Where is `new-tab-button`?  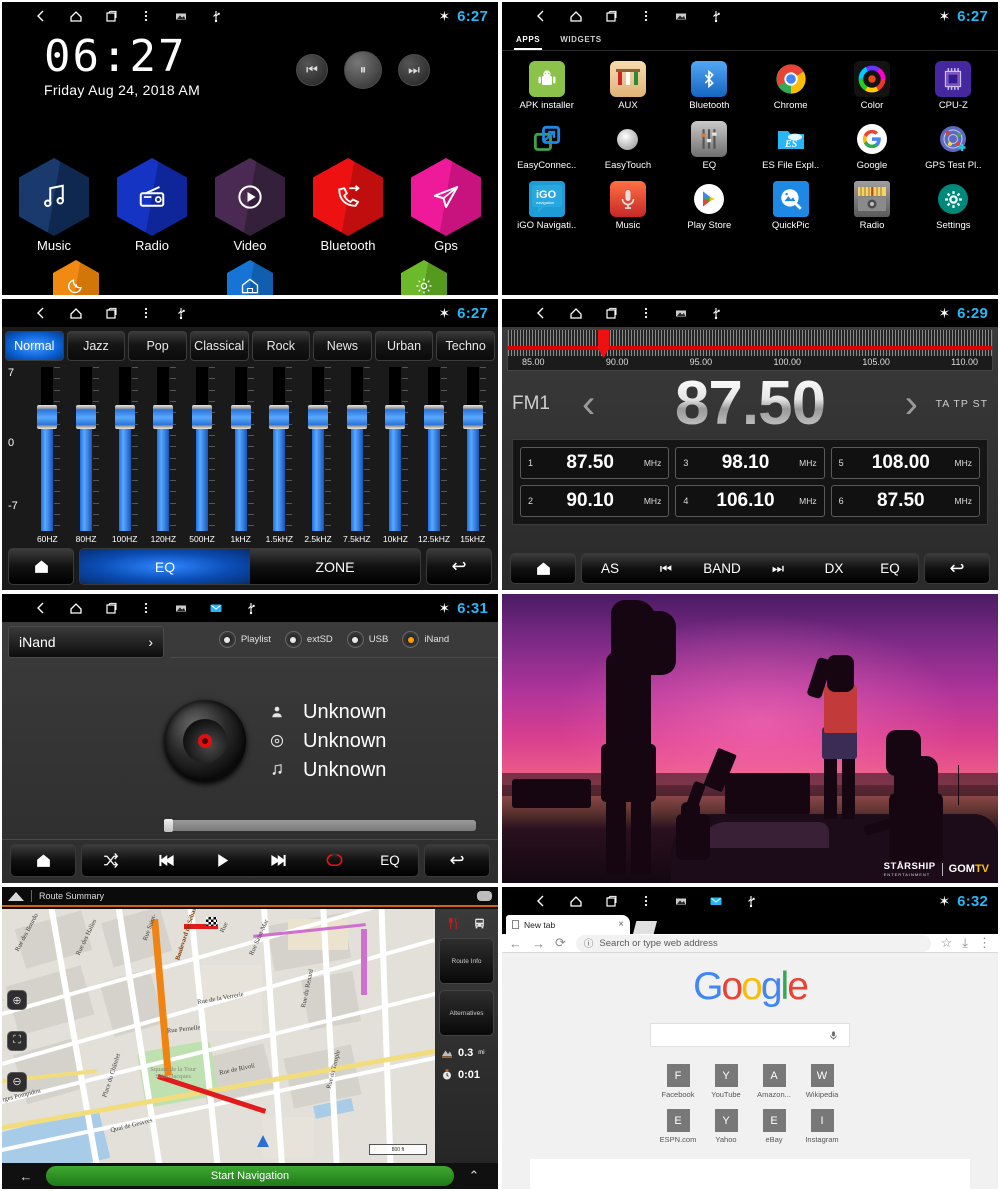
new-tab-button is located at coordinates (645, 927).